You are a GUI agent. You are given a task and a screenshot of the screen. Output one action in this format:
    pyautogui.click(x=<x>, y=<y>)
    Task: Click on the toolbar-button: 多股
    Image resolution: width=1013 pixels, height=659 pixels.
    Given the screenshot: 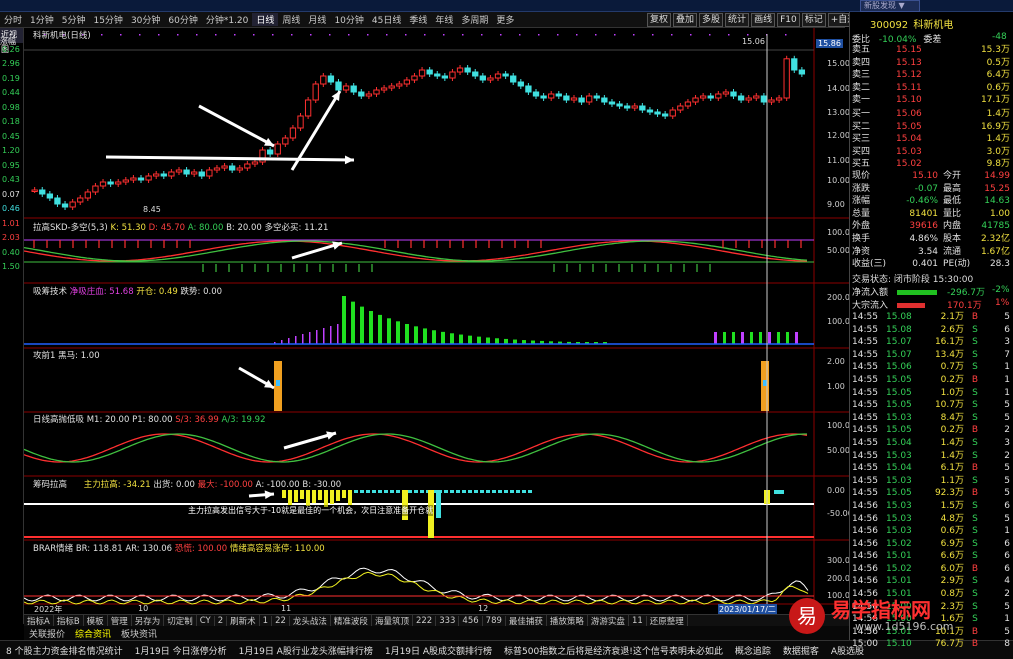 What is the action you would take?
    pyautogui.click(x=711, y=20)
    